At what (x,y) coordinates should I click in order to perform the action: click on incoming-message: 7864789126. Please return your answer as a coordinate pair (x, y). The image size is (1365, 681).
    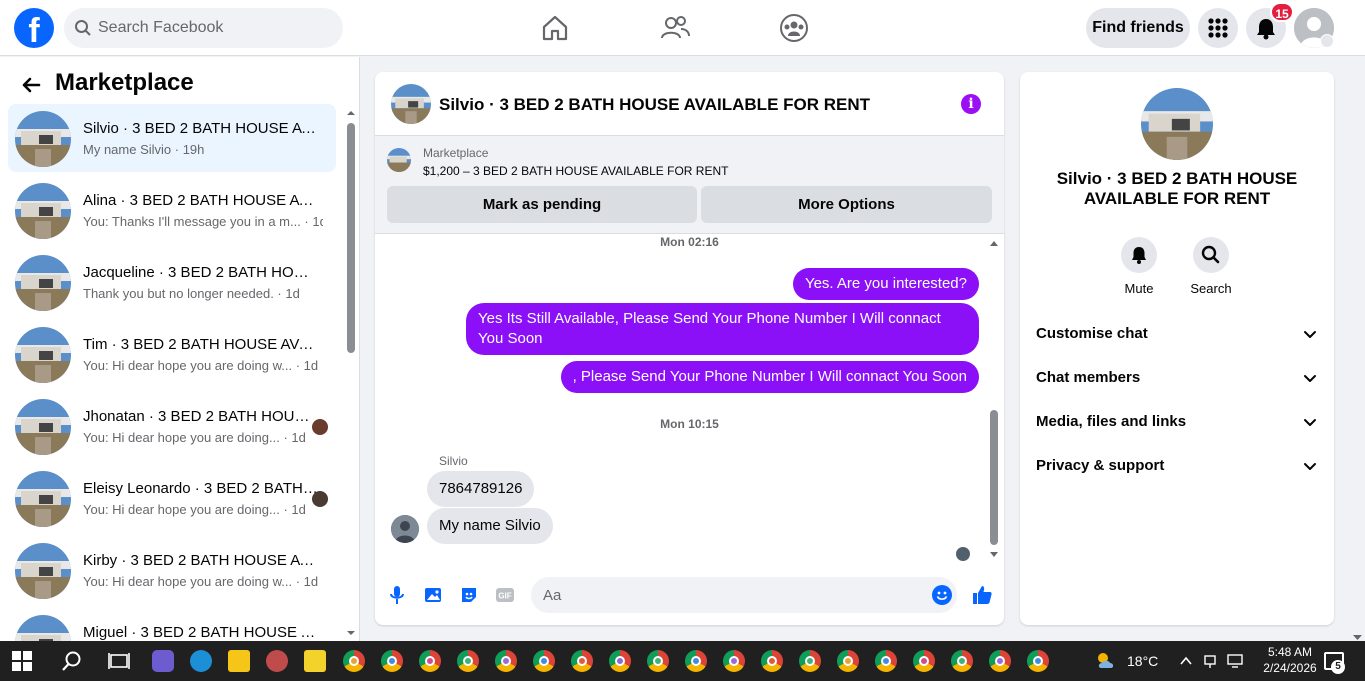
    Looking at the image, I should click on (481, 489).